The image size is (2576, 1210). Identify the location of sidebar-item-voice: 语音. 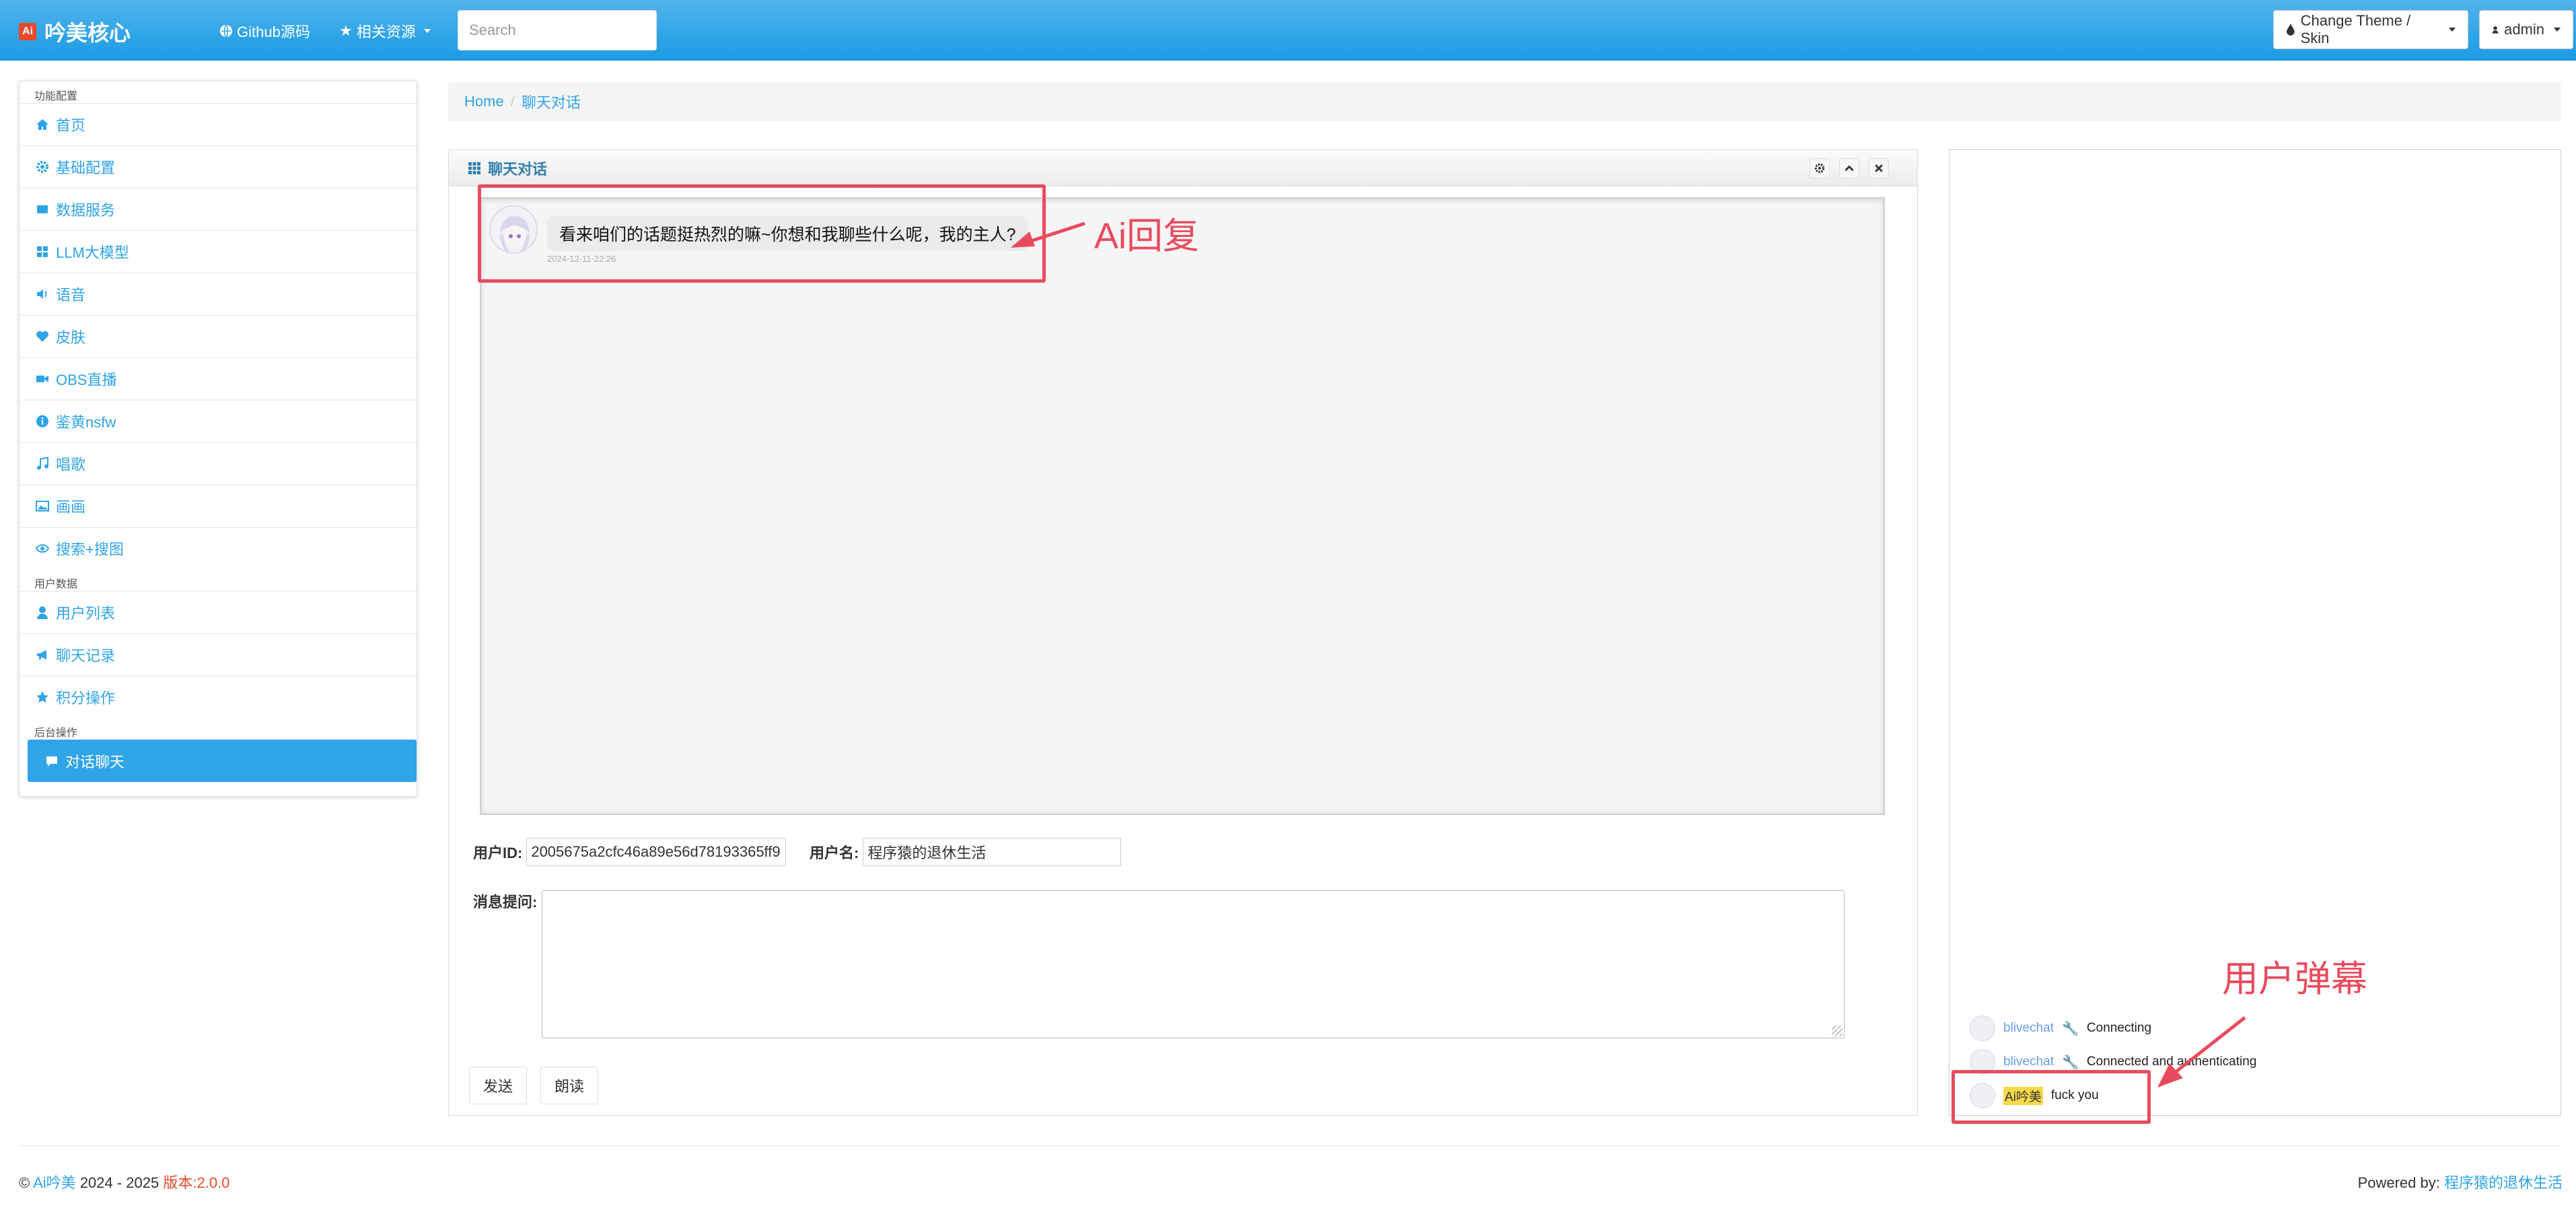
(218, 294).